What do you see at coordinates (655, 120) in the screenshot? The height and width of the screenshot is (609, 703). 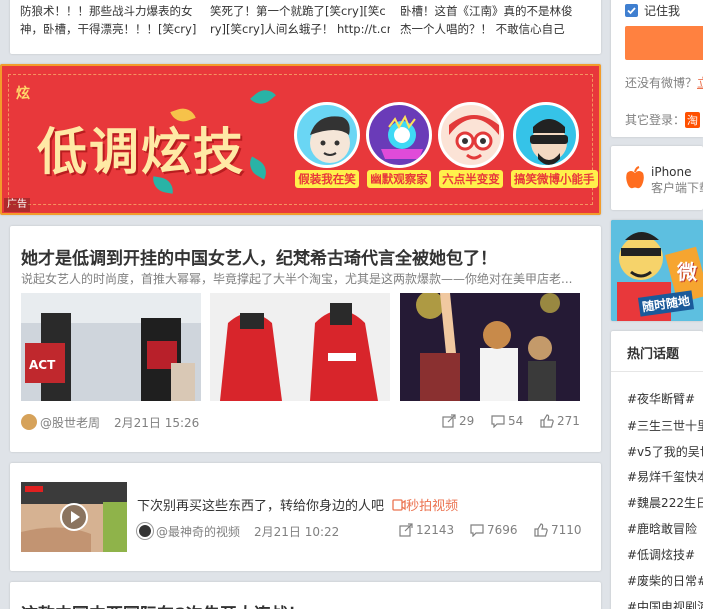 I see `other-login-label: 其它登录：` at bounding box center [655, 120].